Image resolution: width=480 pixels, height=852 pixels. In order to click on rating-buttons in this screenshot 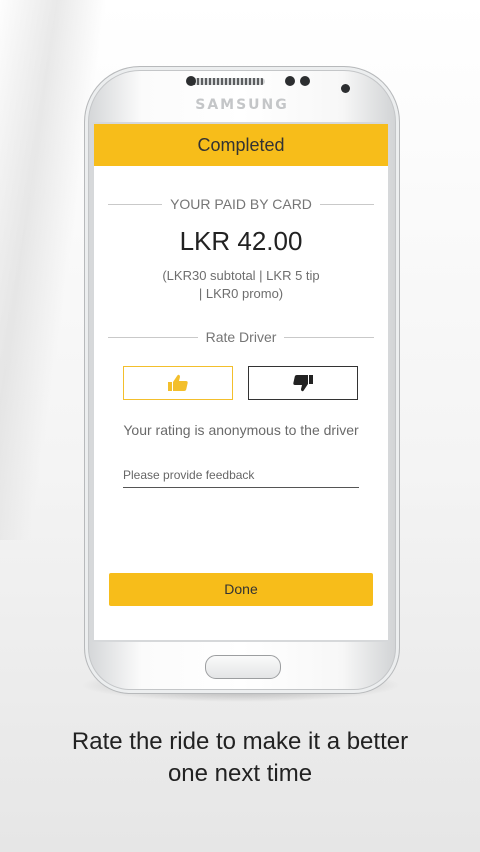, I will do `click(241, 384)`.